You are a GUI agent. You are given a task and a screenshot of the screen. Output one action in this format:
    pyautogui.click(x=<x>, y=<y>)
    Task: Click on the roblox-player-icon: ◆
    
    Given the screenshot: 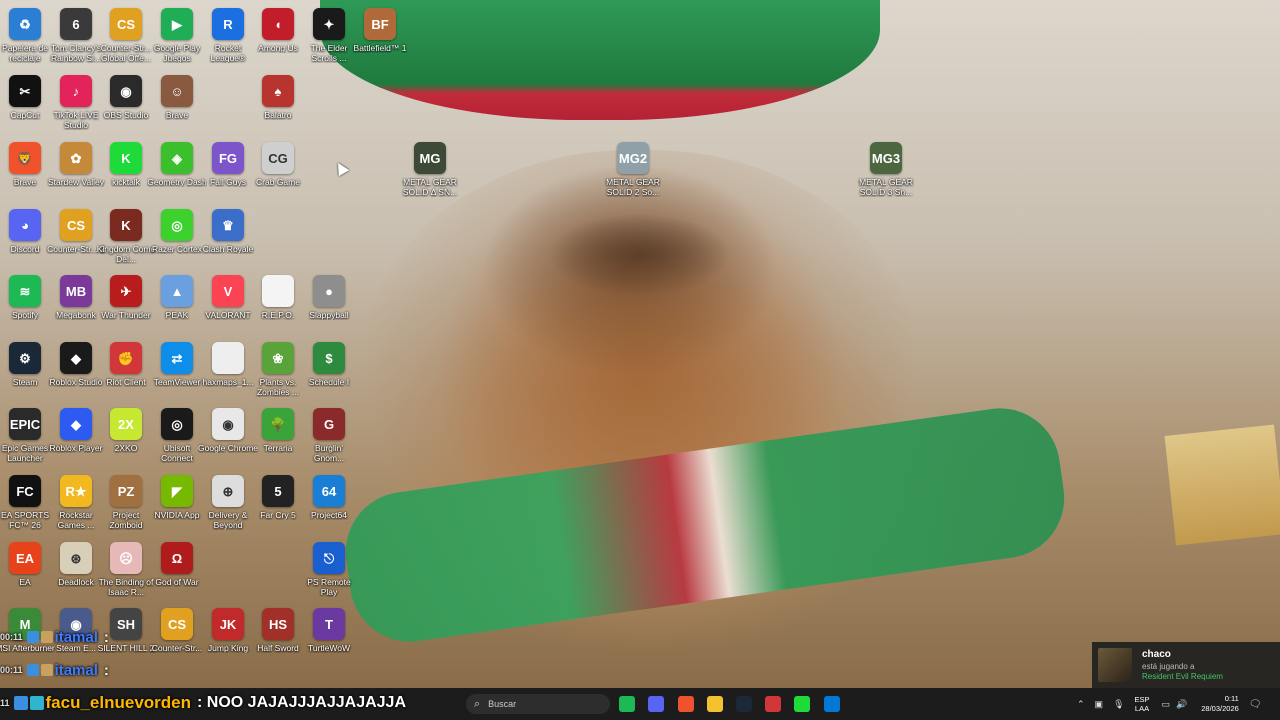 What is the action you would take?
    pyautogui.click(x=76, y=424)
    